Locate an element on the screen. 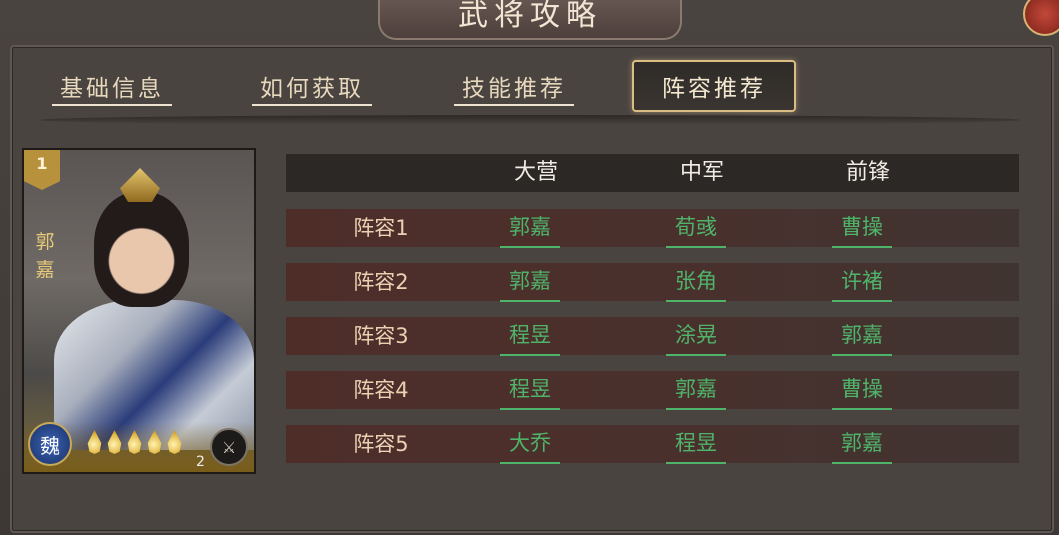 The image size is (1059, 535). lineup-label: 阵容4 is located at coordinates (381, 390).